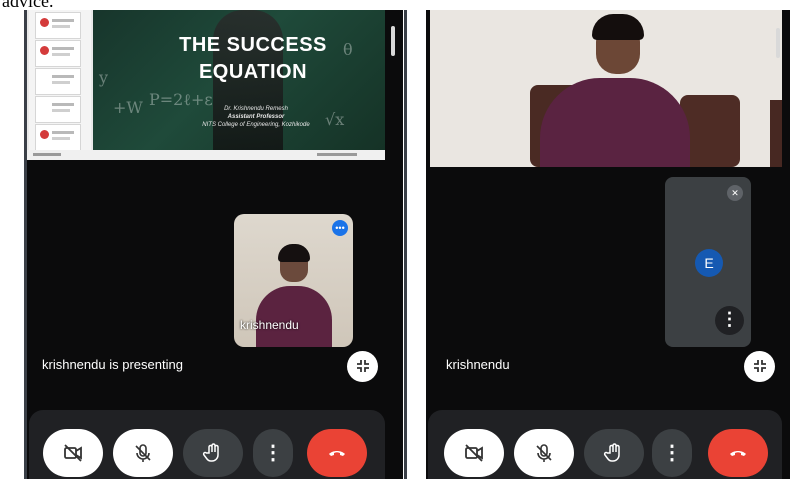 The width and height of the screenshot is (796, 479). What do you see at coordinates (729, 320) in the screenshot?
I see `tile-more-options-button: ⋮` at bounding box center [729, 320].